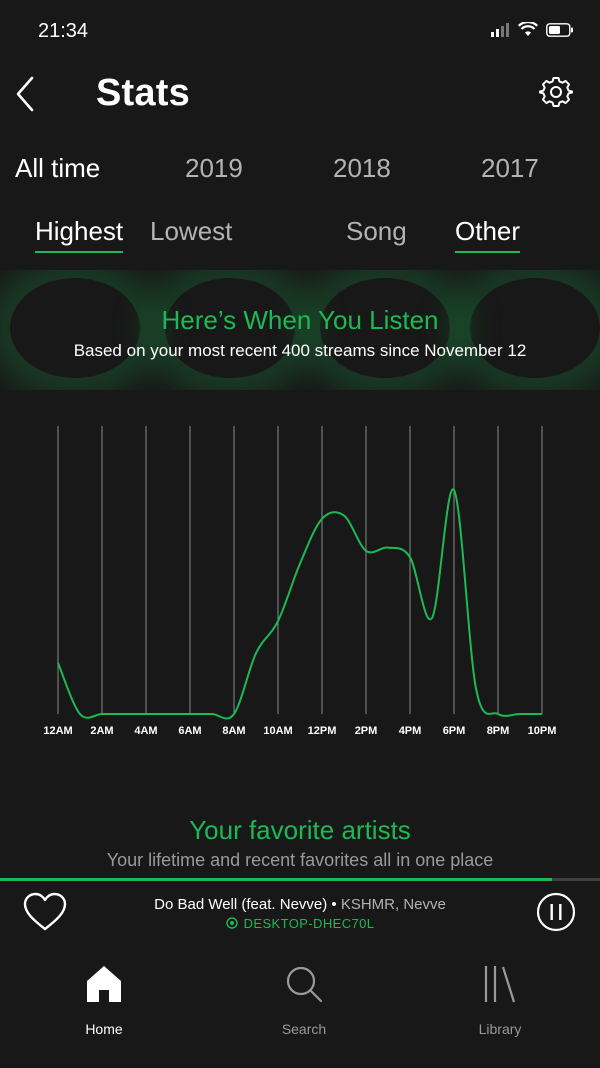 The width and height of the screenshot is (600, 1068). I want to click on listen-section-title: Here’s When You Listen, so click(300, 320).